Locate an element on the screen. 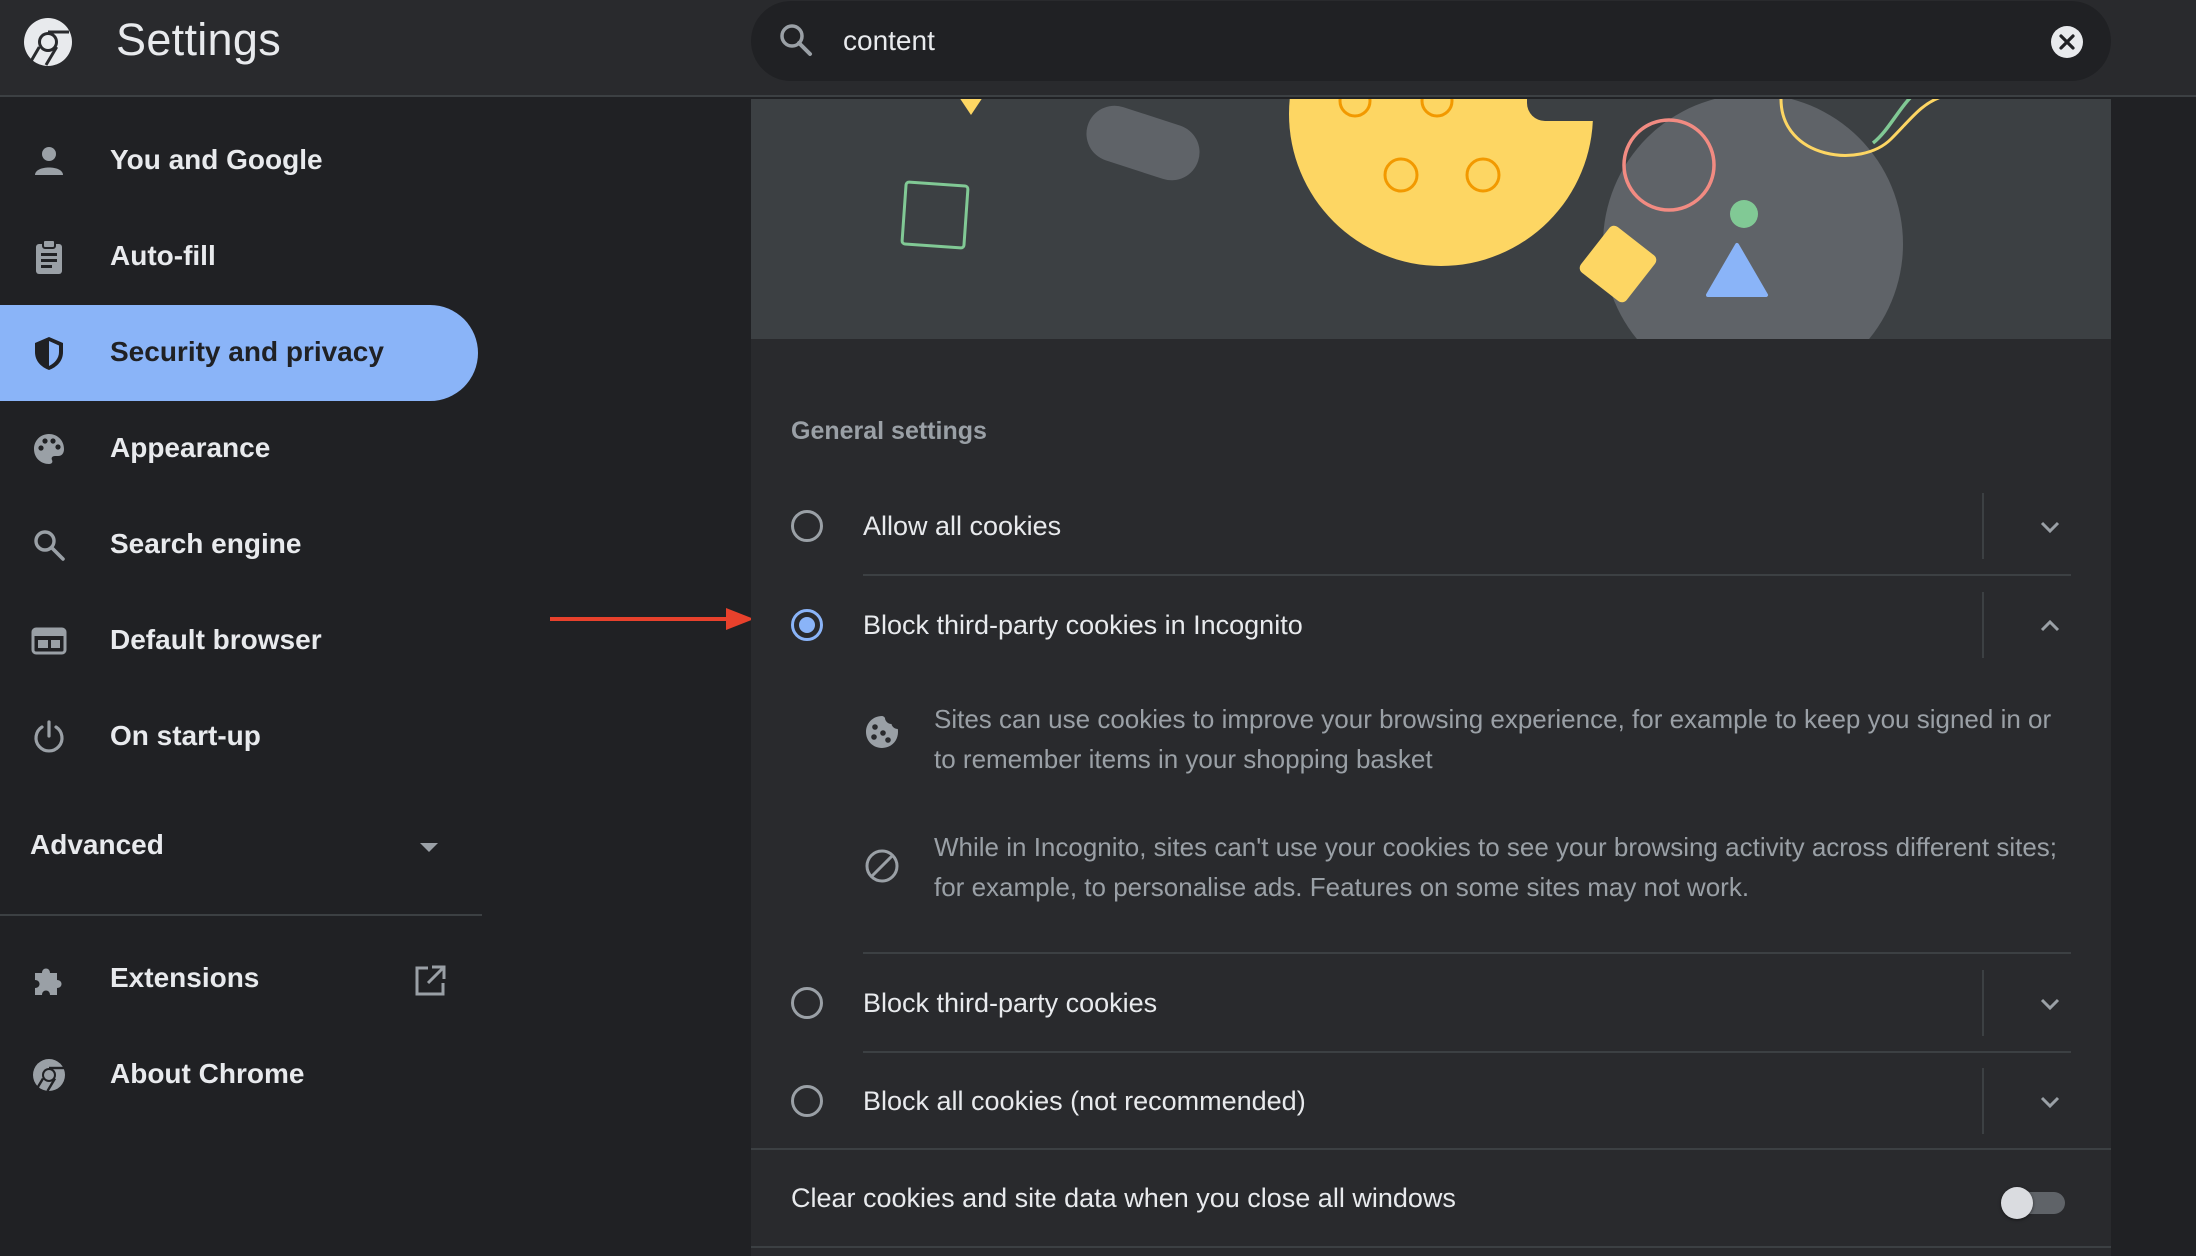 The width and height of the screenshot is (2196, 1256). section-title: General settings is located at coordinates (889, 431).